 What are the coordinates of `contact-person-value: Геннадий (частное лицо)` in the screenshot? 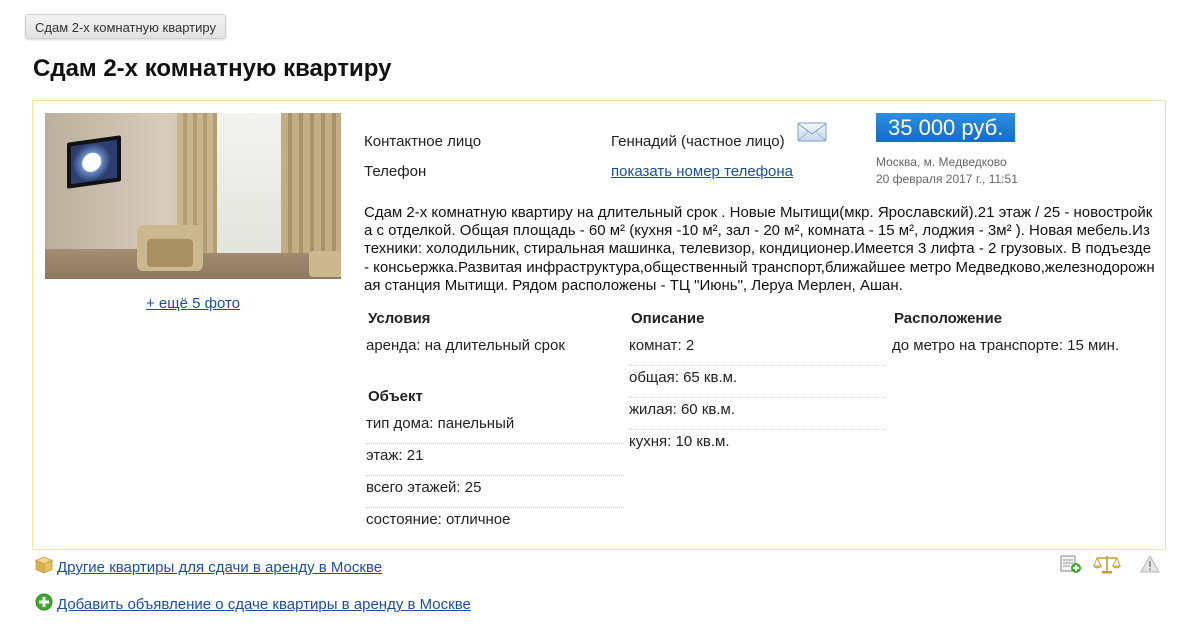 It's located at (698, 141).